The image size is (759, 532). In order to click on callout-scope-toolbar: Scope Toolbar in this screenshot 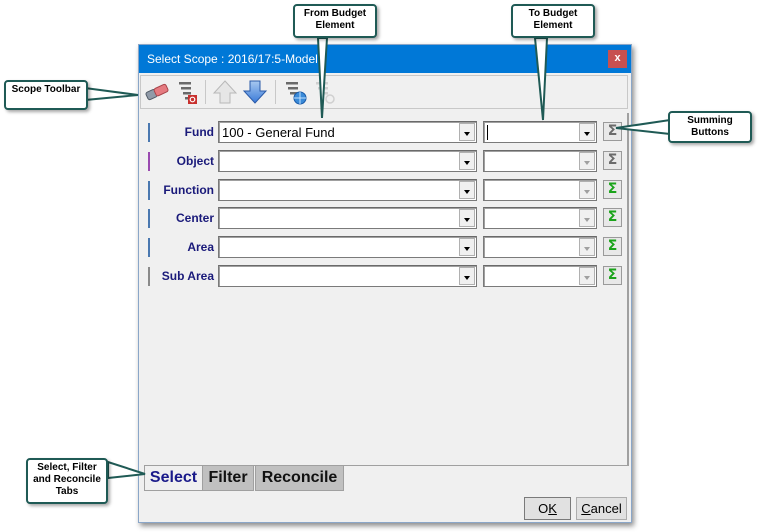, I will do `click(46, 95)`.